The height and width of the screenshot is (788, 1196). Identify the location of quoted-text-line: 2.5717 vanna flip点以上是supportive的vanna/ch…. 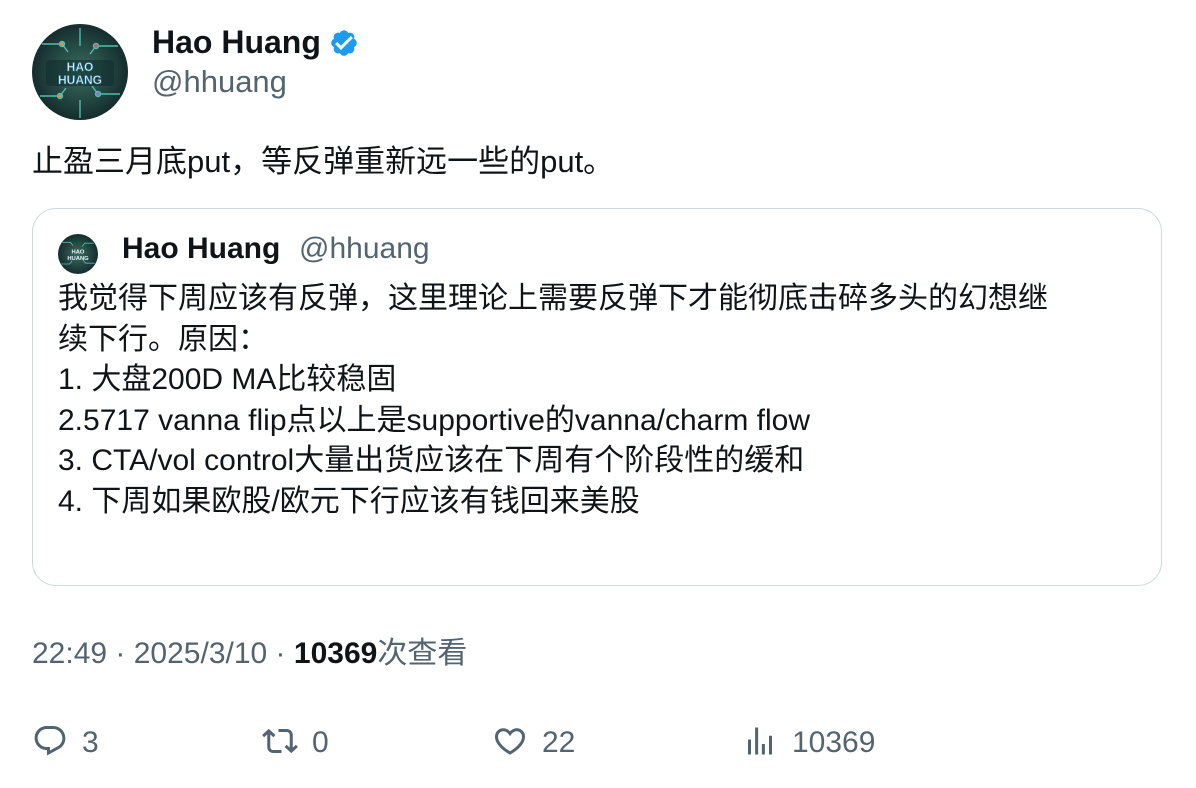
(434, 420).